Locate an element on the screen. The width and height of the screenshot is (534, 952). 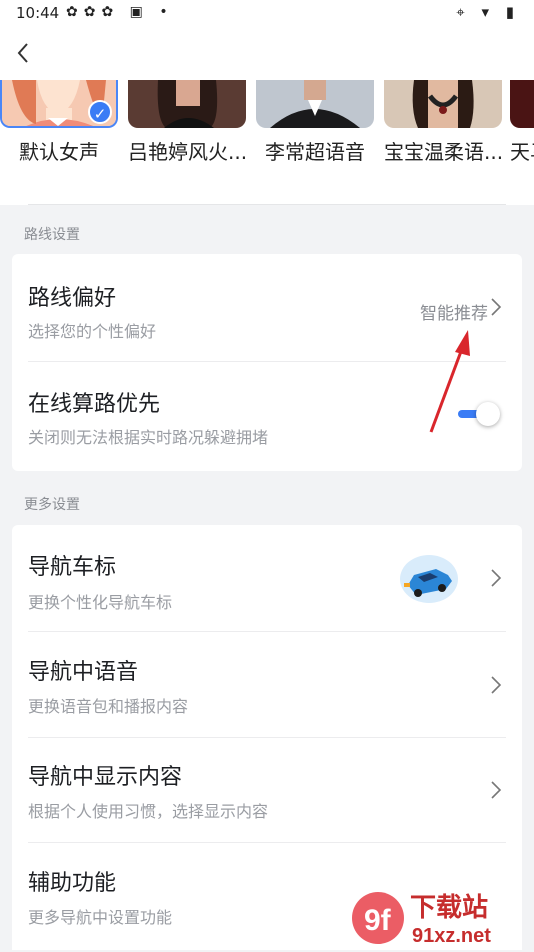
route-preference-row: 路线偏好 选择您的个性偏好 智能推荐 is located at coordinates (267, 308).